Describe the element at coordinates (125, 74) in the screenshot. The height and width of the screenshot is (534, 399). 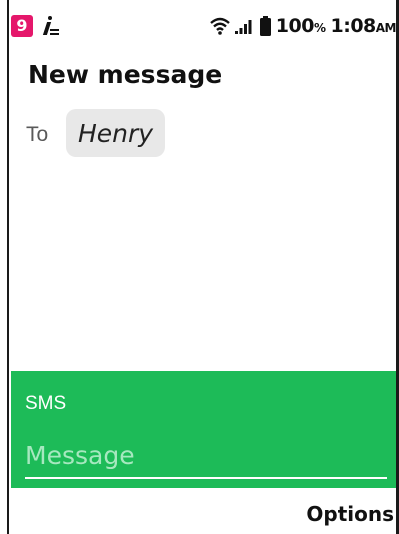
I see `page-title: New message` at that location.